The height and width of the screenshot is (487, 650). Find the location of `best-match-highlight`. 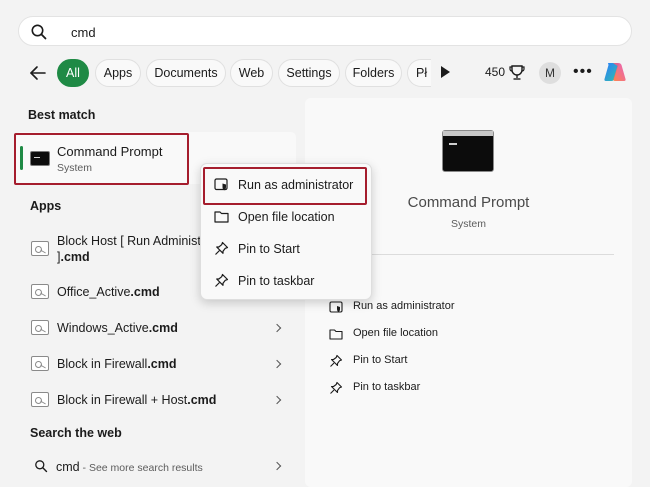

best-match-highlight is located at coordinates (101, 159).